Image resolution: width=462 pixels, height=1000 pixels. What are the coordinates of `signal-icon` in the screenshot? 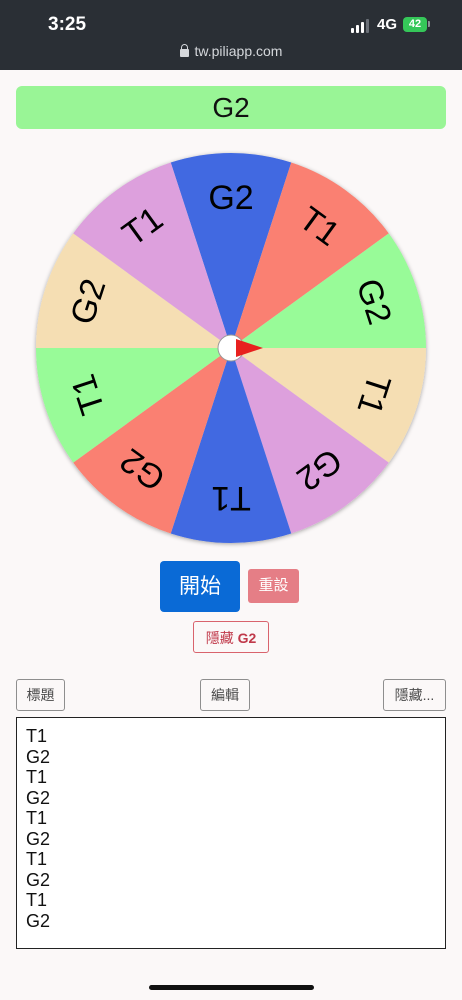 It's located at (361, 26).